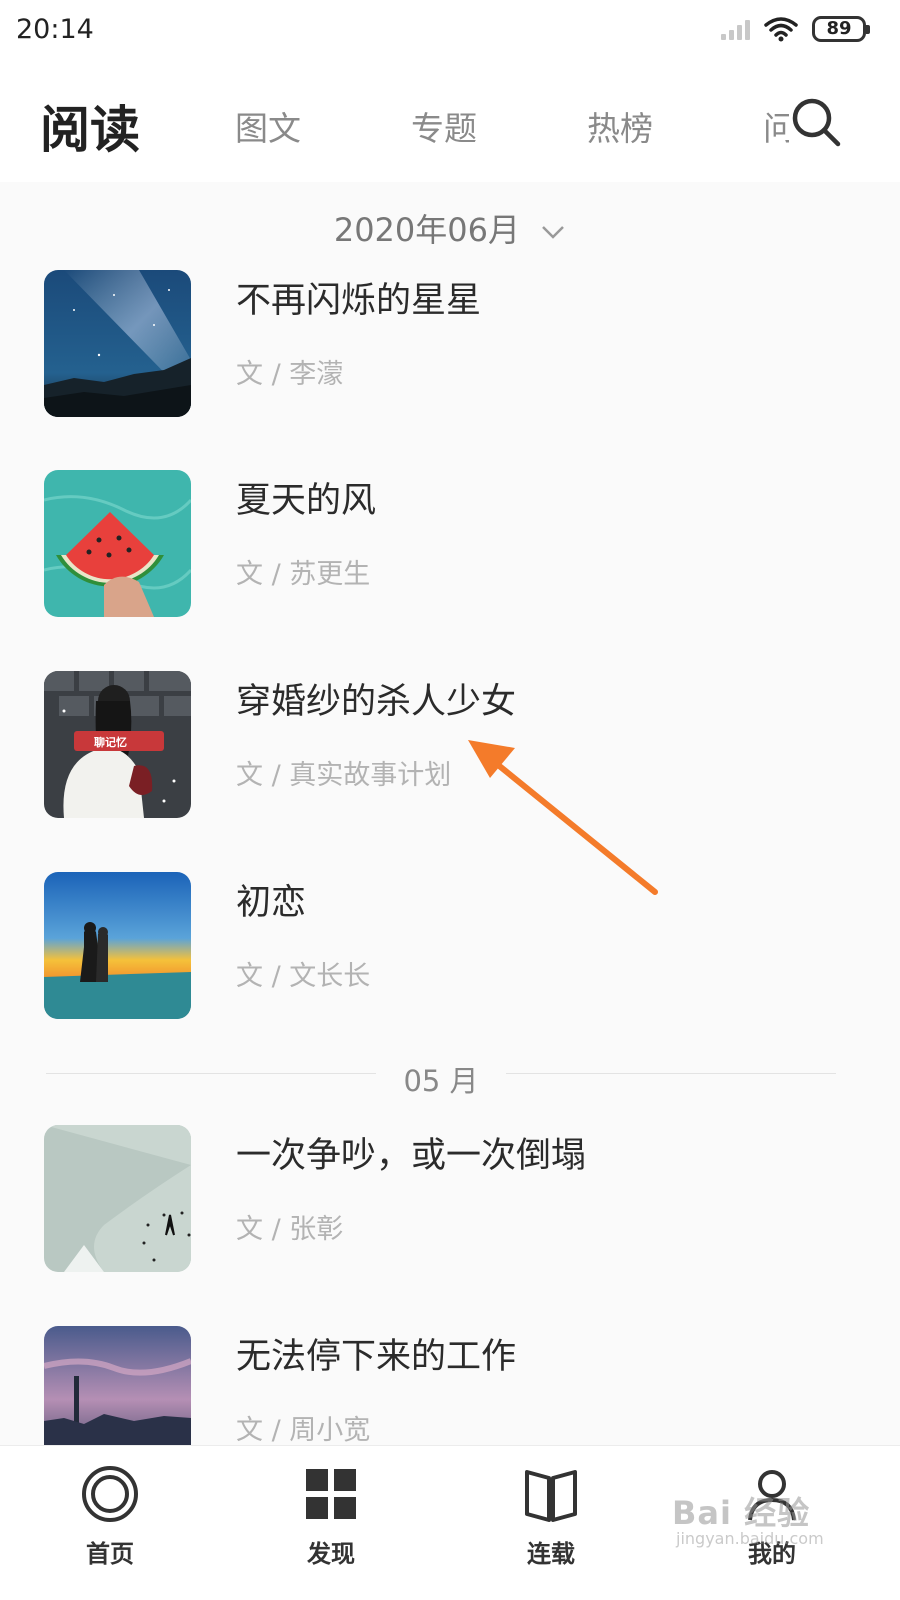 Image resolution: width=900 pixels, height=1600 pixels. I want to click on article-item: 无法停下来的工作 文 / 周小宽, so click(450, 1385).